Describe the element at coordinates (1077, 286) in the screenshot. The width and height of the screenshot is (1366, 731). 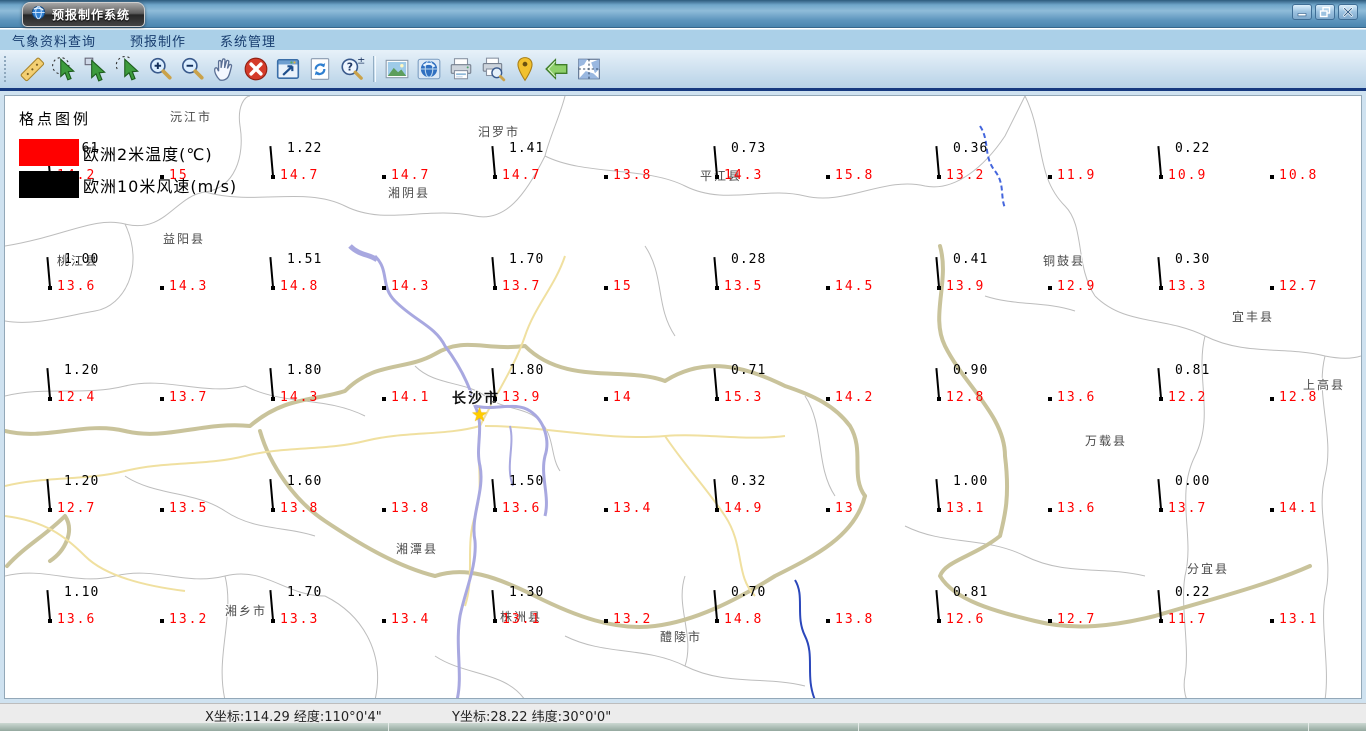
I see `grid-temp-value: 12.9` at that location.